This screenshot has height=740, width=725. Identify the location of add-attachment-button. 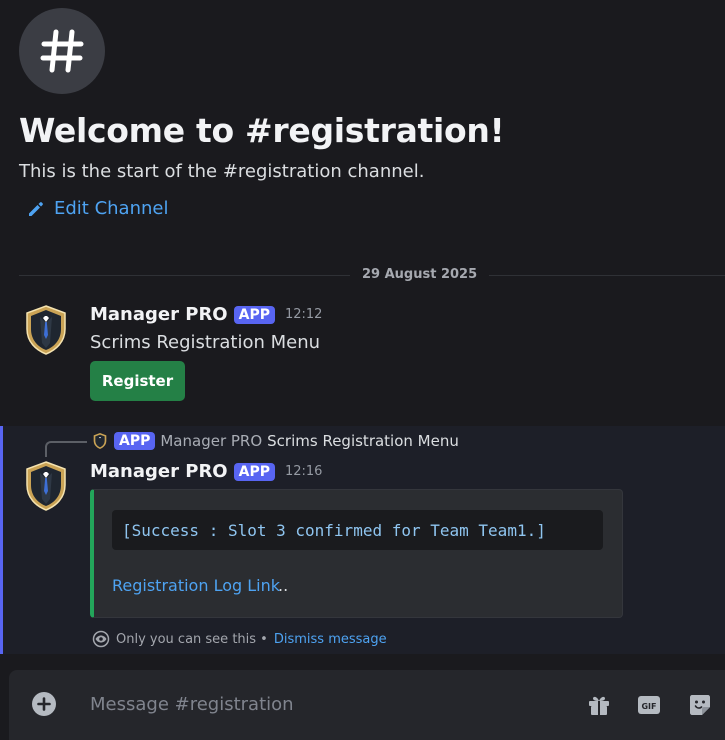
(44, 704).